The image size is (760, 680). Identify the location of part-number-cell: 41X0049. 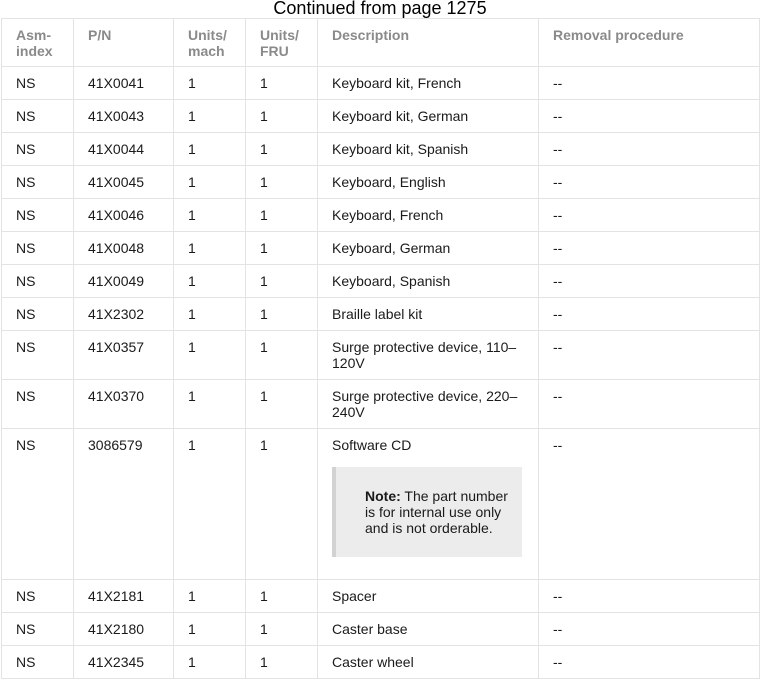
(123, 281).